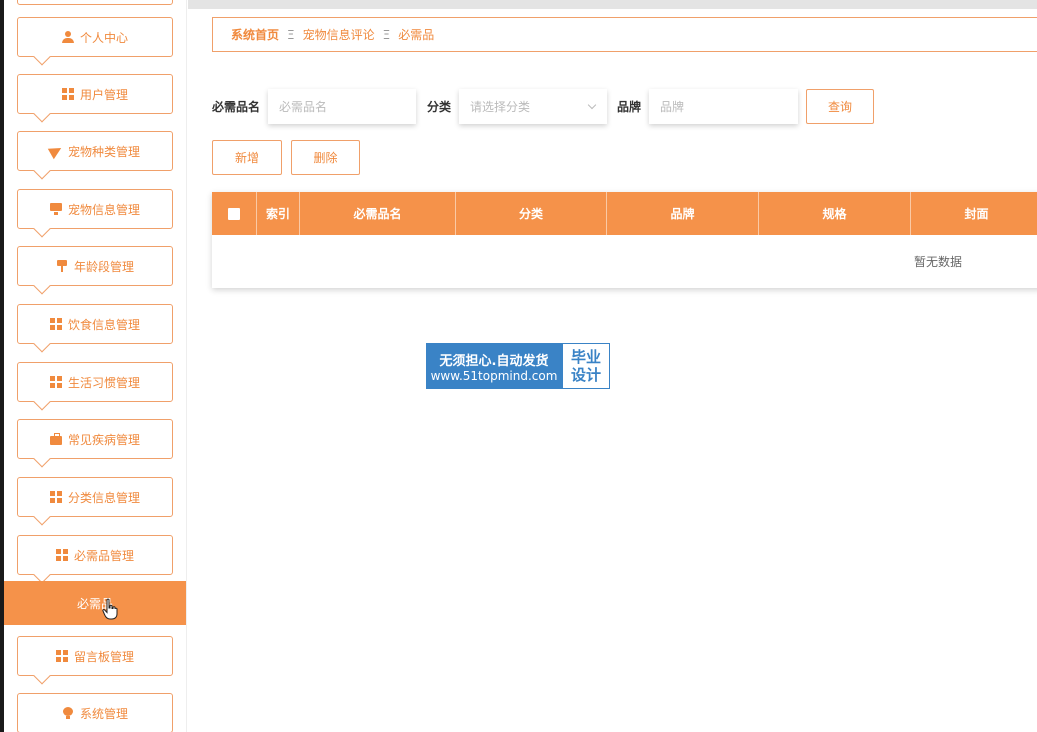  I want to click on column-header: 封面, so click(976, 214).